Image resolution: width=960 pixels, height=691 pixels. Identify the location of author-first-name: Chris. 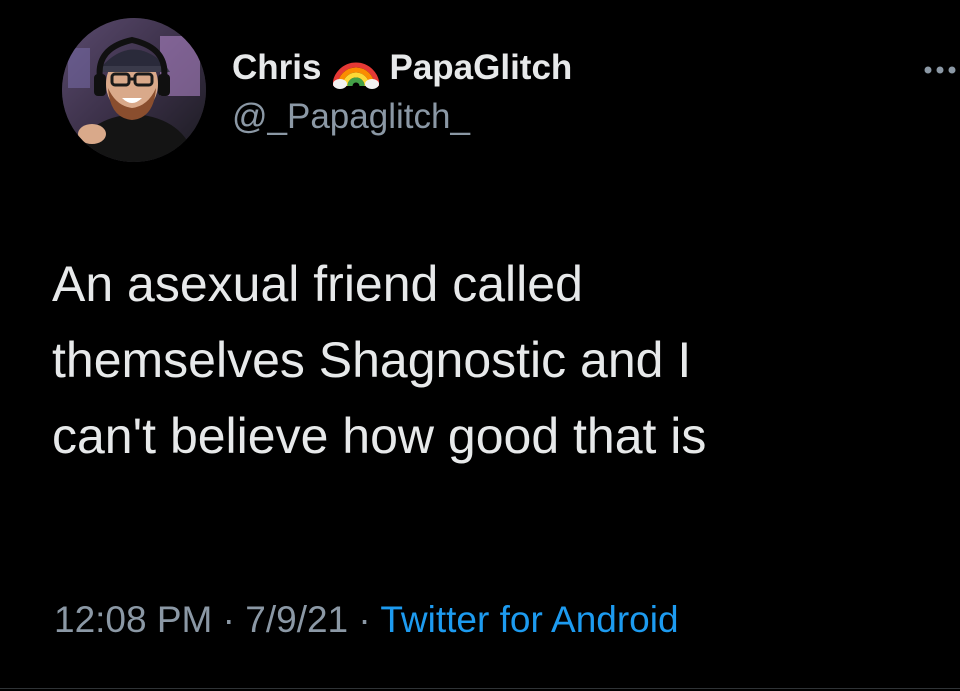
(277, 67).